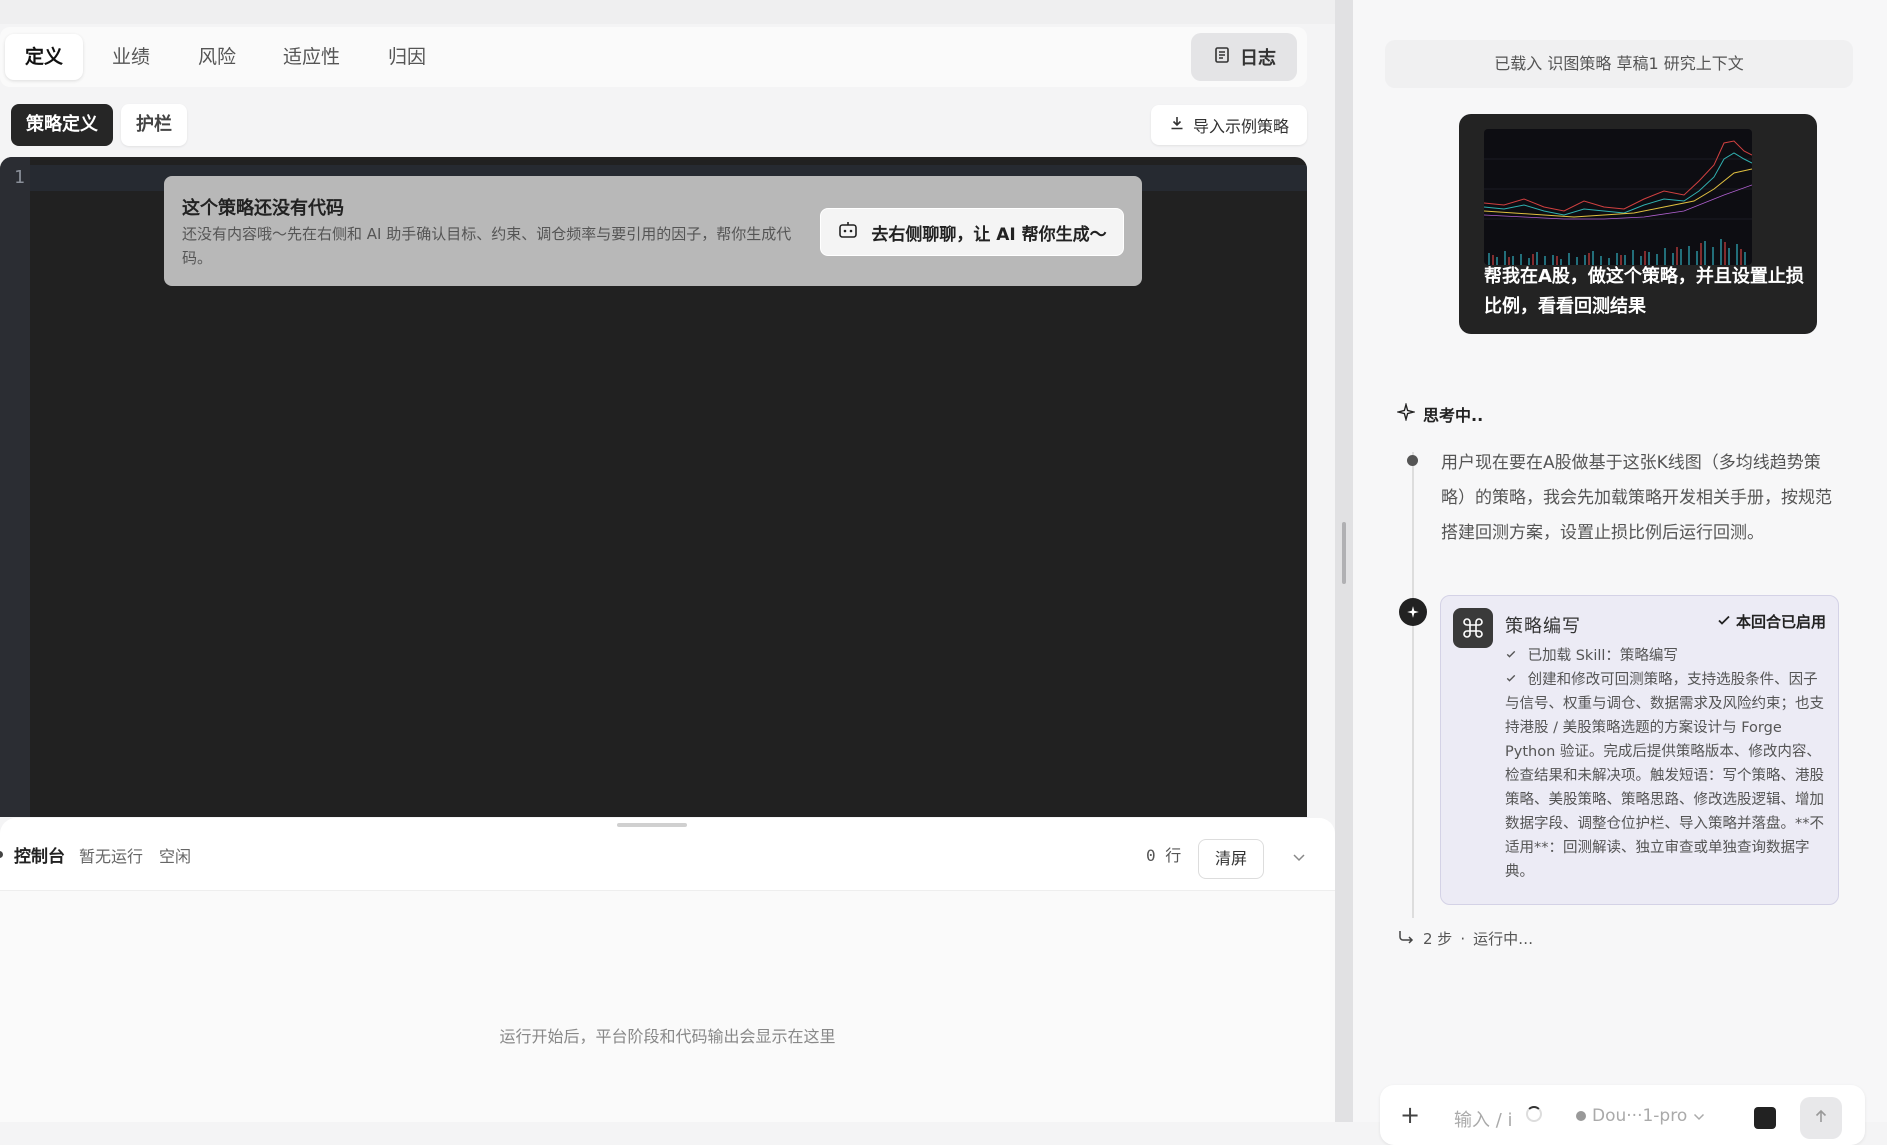  I want to click on go-chat-ai-label: 去右侧聊聊，让 AI 帮你生成～, so click(989, 234).